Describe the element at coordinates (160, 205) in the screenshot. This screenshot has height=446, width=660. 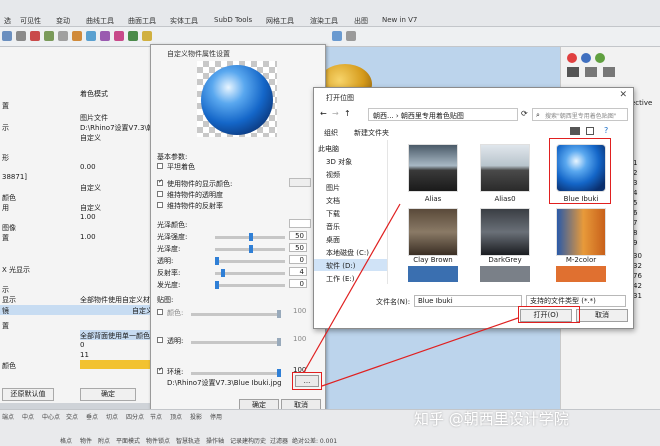
I see `keep-reflectivity-checkbox` at that location.